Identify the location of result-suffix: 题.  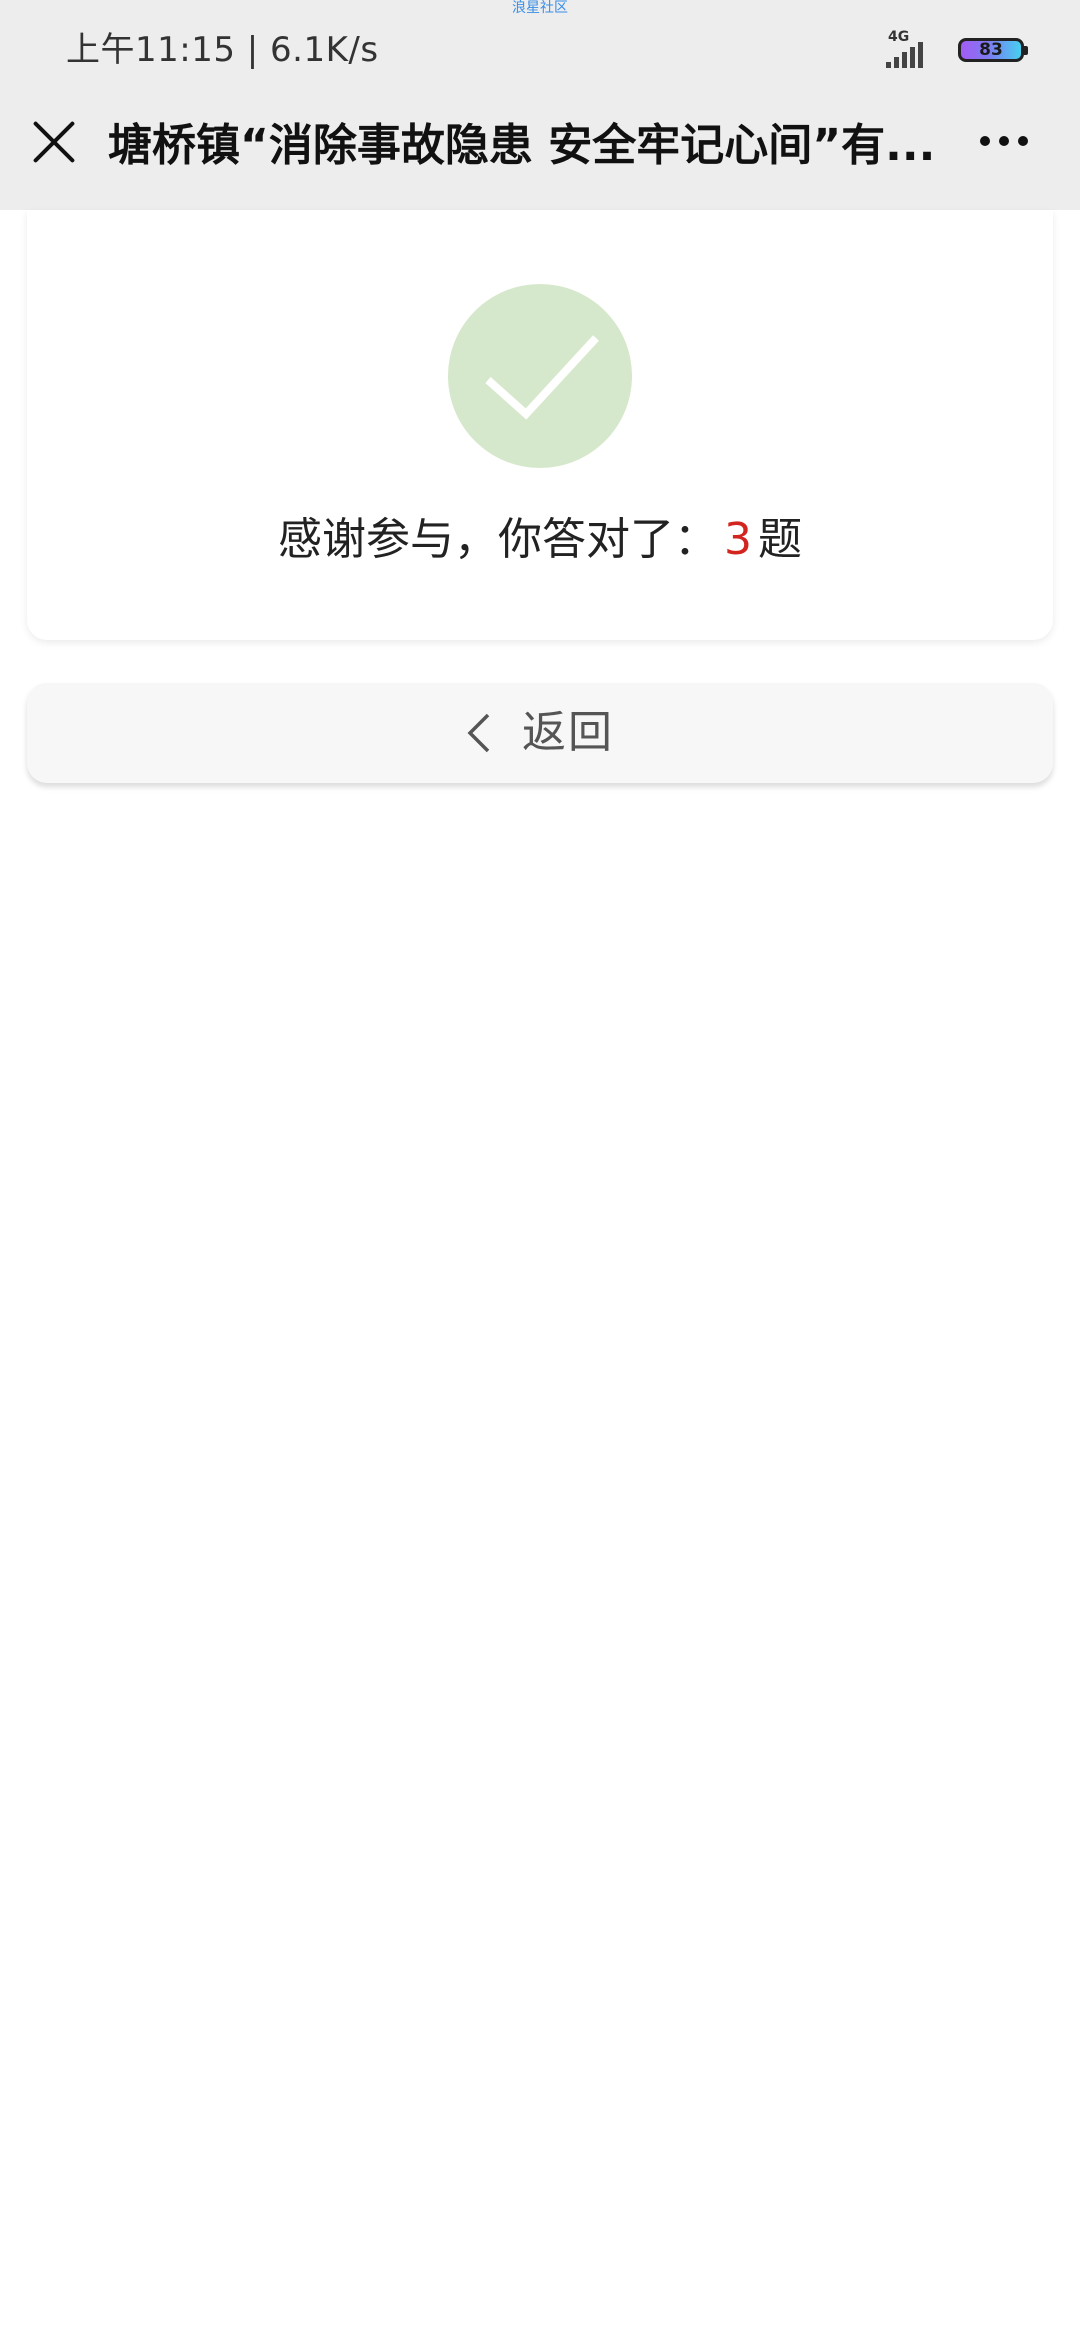
(780, 539).